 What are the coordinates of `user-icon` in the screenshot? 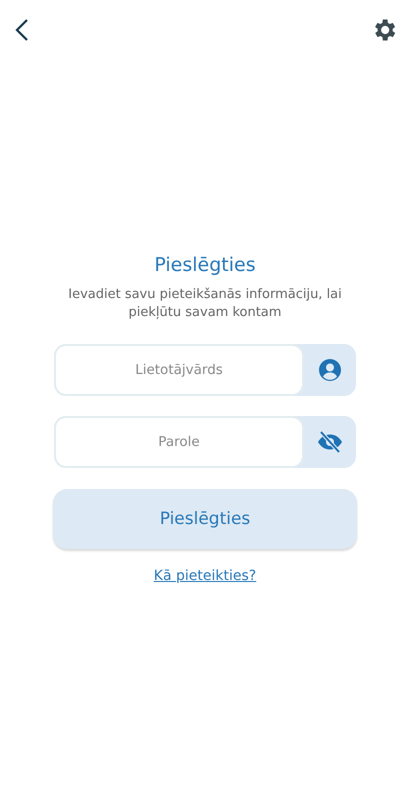 It's located at (330, 370).